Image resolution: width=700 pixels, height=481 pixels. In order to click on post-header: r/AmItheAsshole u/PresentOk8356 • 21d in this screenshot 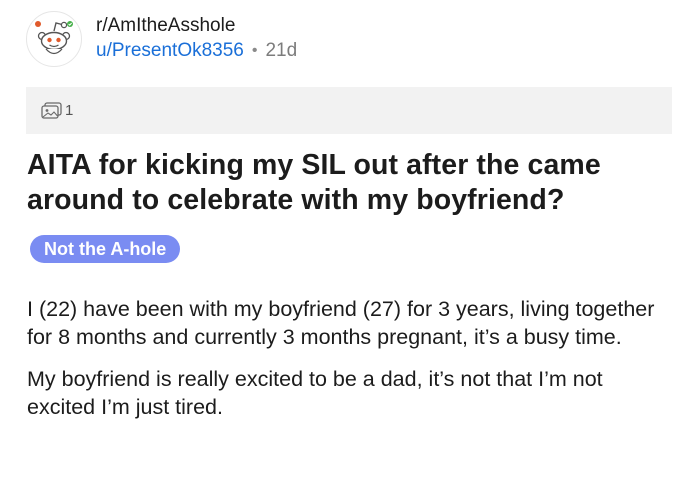, I will do `click(161, 39)`.